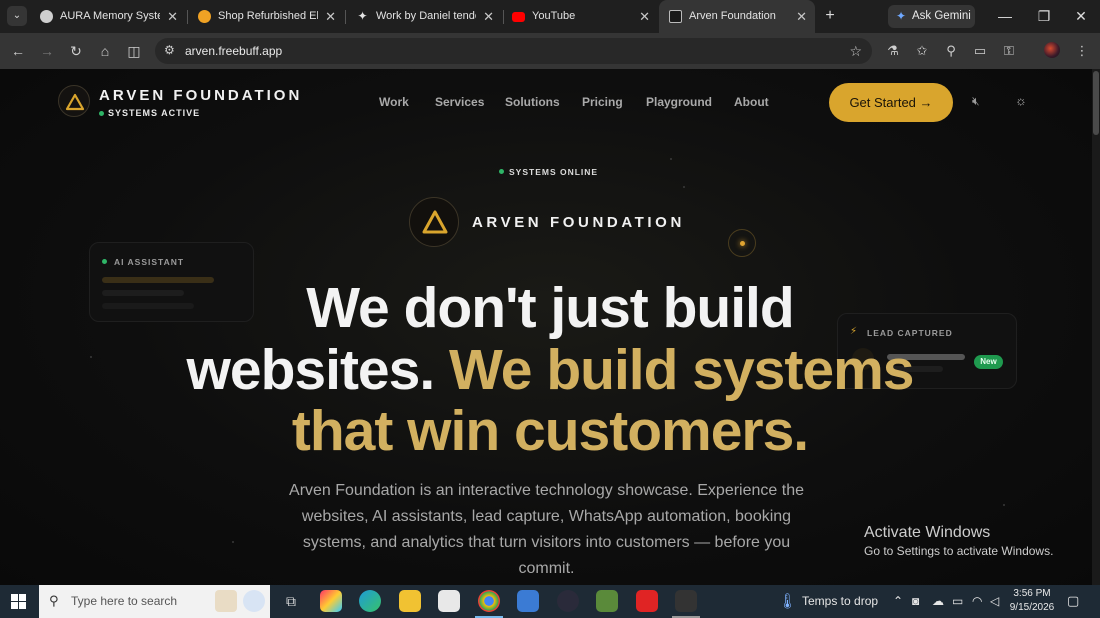 This screenshot has width=1100, height=618. I want to click on nav-work: Work, so click(394, 102).